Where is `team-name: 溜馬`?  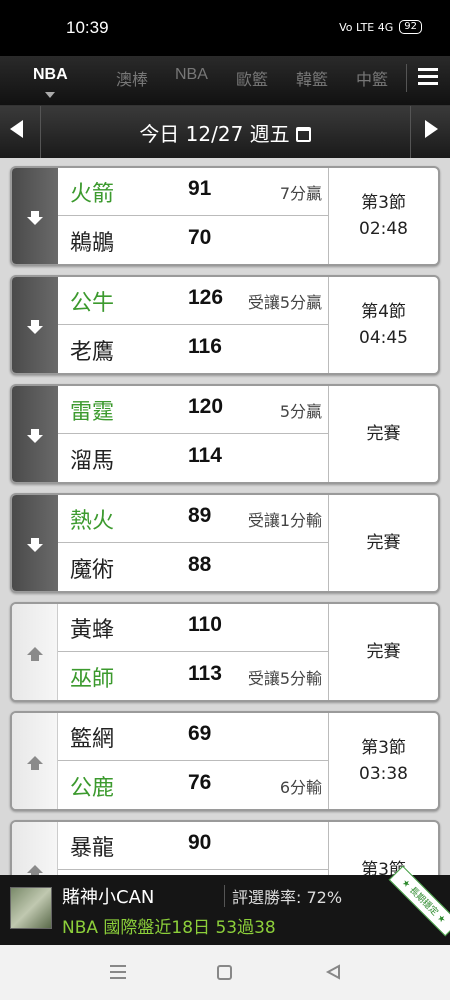
team-name: 溜馬 is located at coordinates (92, 461).